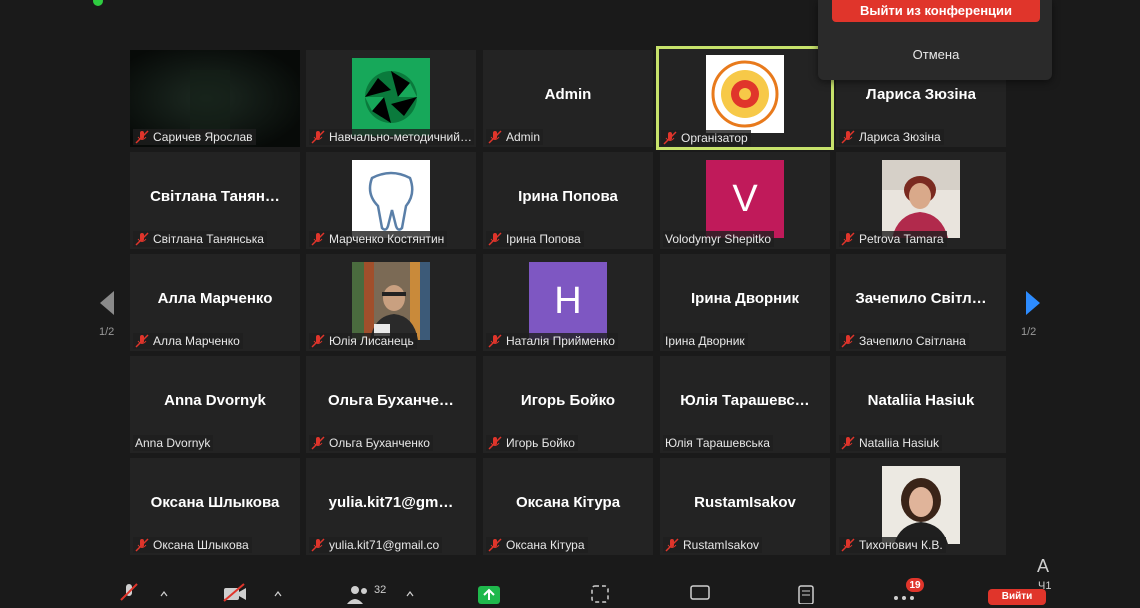 The width and height of the screenshot is (1140, 608). I want to click on participant-name: Алла Марченко, so click(196, 341).